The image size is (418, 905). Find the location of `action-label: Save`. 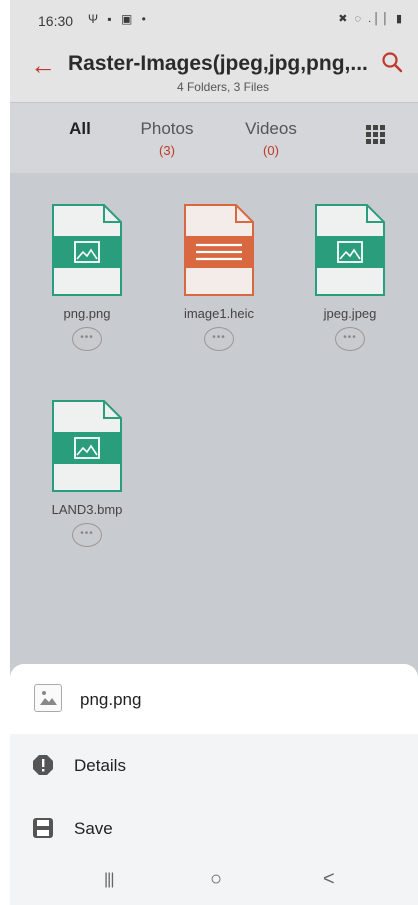

action-label: Save is located at coordinates (93, 828).